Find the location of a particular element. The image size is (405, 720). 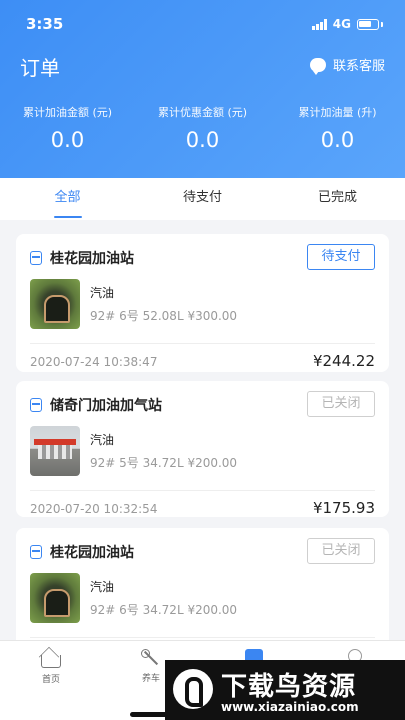

chat-icon is located at coordinates (317, 66).